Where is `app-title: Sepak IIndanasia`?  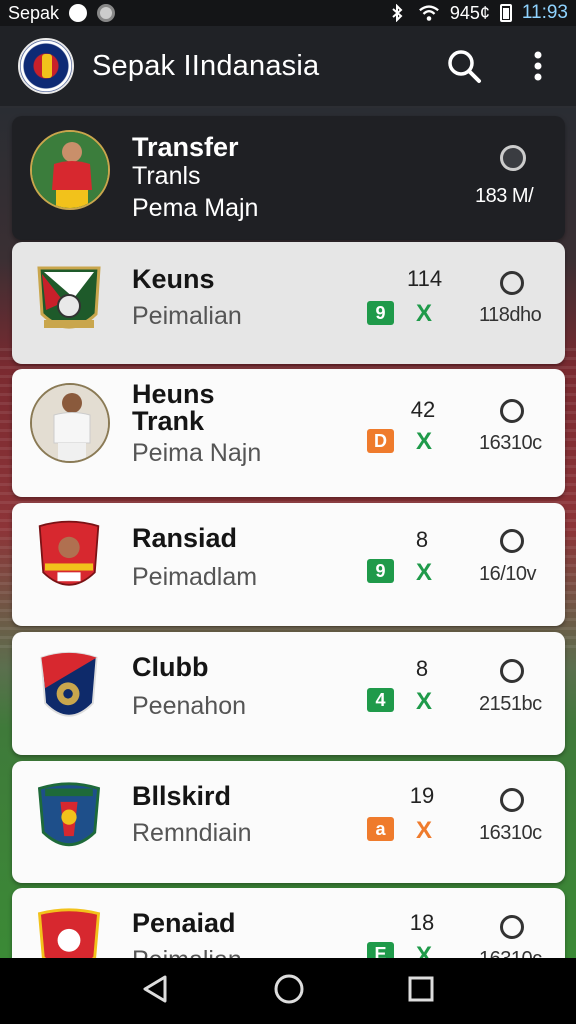
app-title: Sepak IIndanasia is located at coordinates (206, 65).